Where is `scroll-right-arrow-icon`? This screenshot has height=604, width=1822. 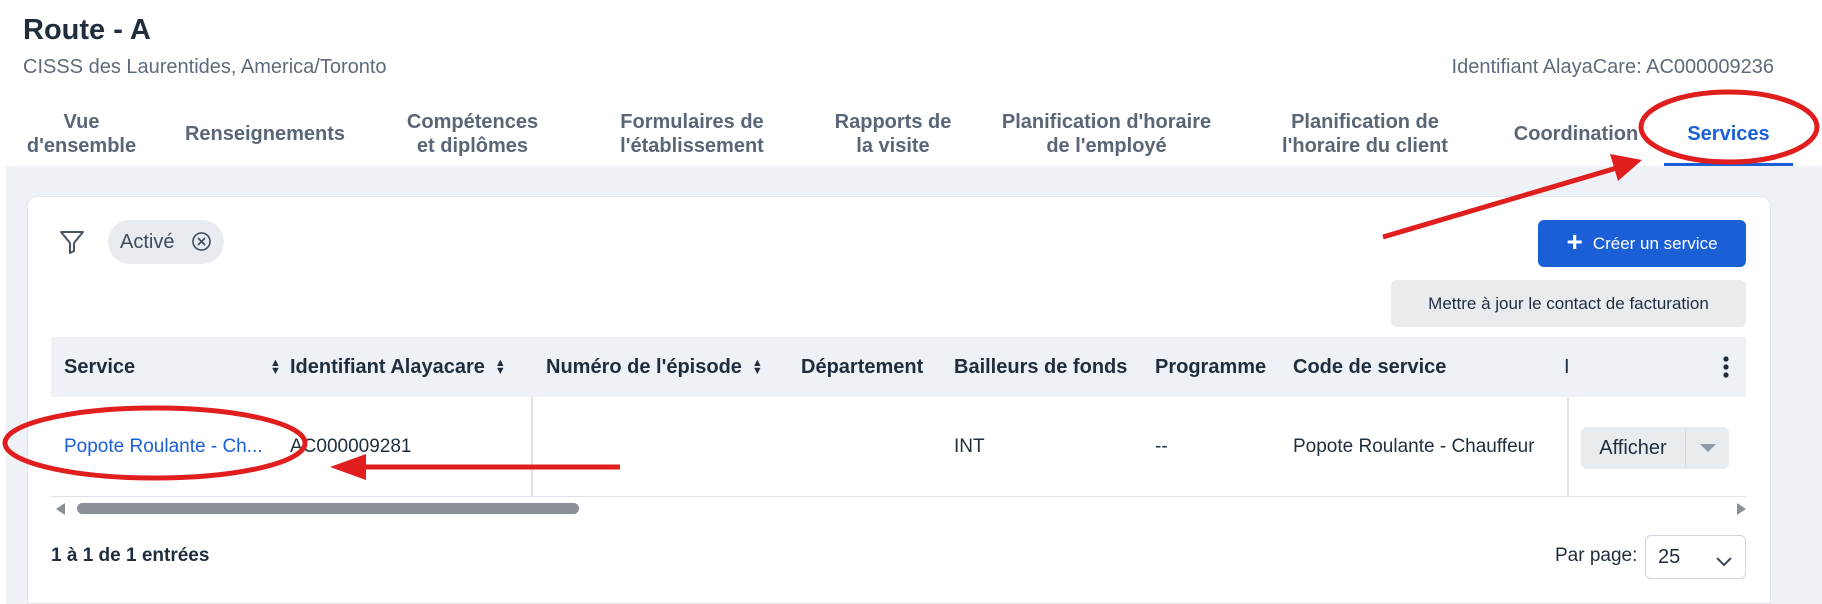 scroll-right-arrow-icon is located at coordinates (1741, 509).